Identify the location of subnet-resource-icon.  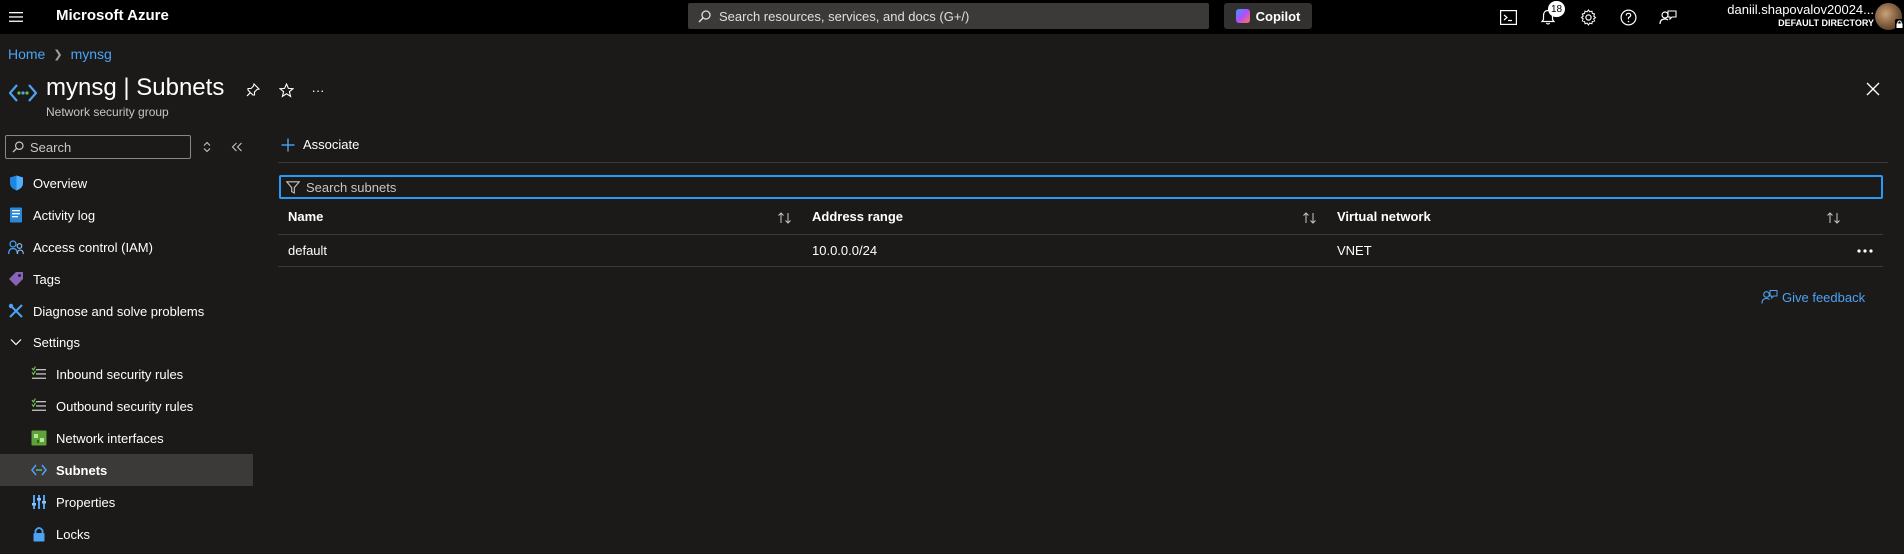
(23, 93).